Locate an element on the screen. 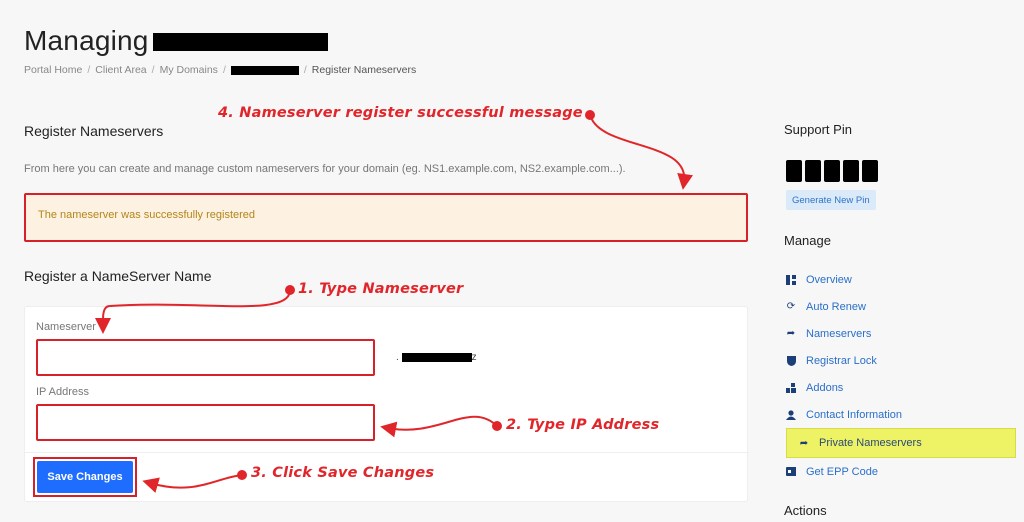 This screenshot has height=522, width=1024. breadcrumb-portal-home: Portal Home is located at coordinates (53, 70).